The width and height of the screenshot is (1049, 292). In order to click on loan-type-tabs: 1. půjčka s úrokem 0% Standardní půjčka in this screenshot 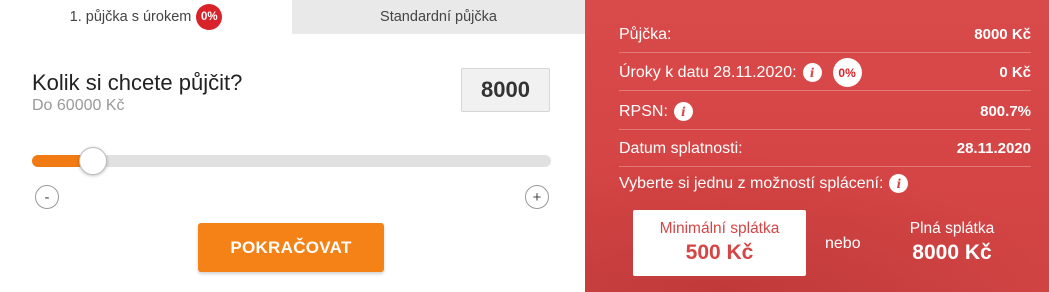, I will do `click(292, 17)`.